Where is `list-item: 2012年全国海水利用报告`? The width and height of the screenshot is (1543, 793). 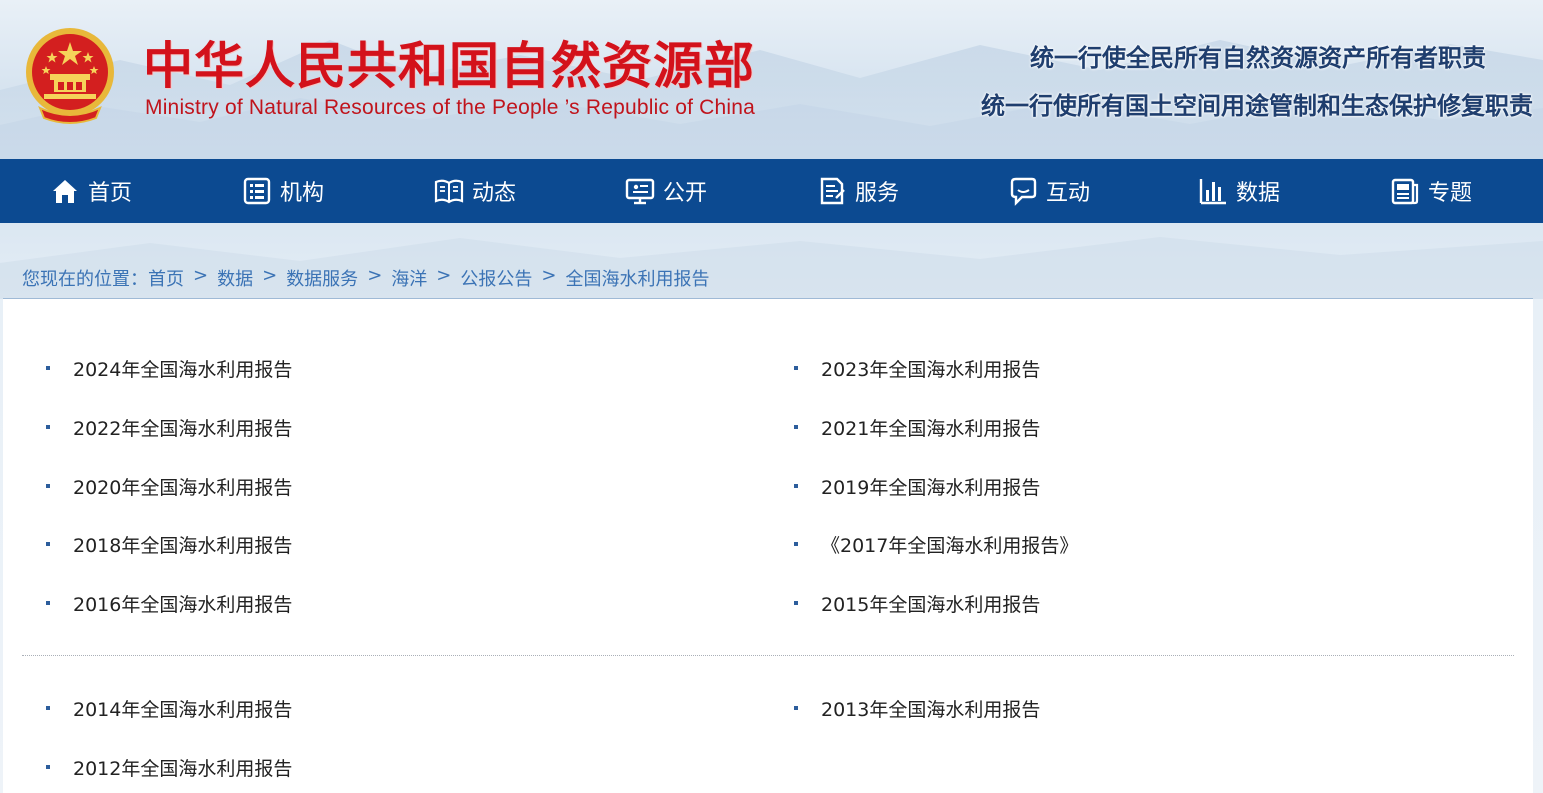
list-item: 2012年全国海水利用报告 is located at coordinates (169, 767).